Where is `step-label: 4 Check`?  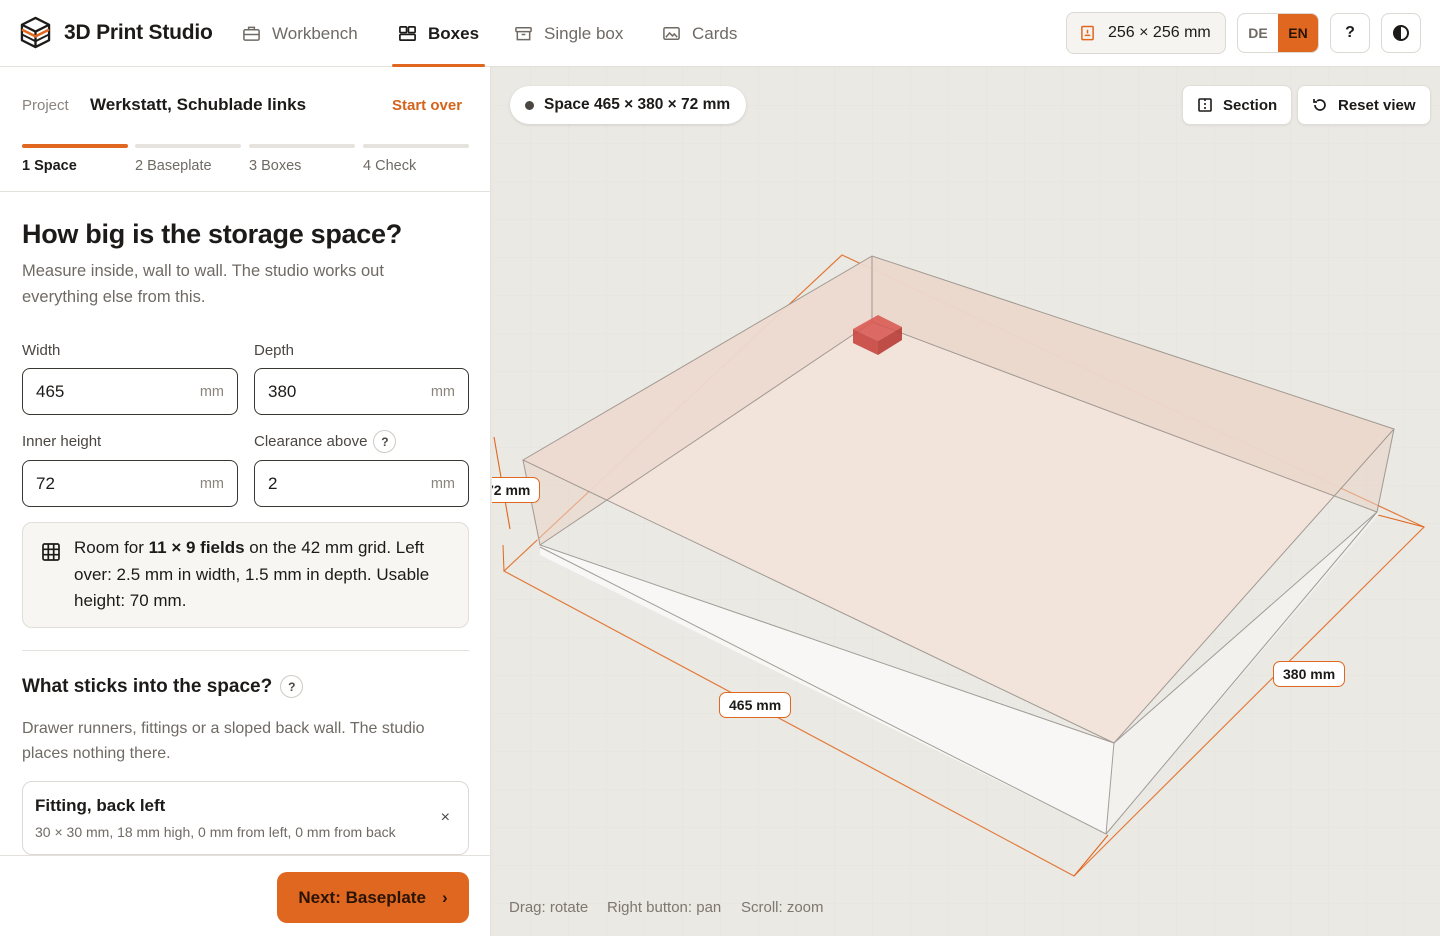
step-label: 4 Check is located at coordinates (390, 166).